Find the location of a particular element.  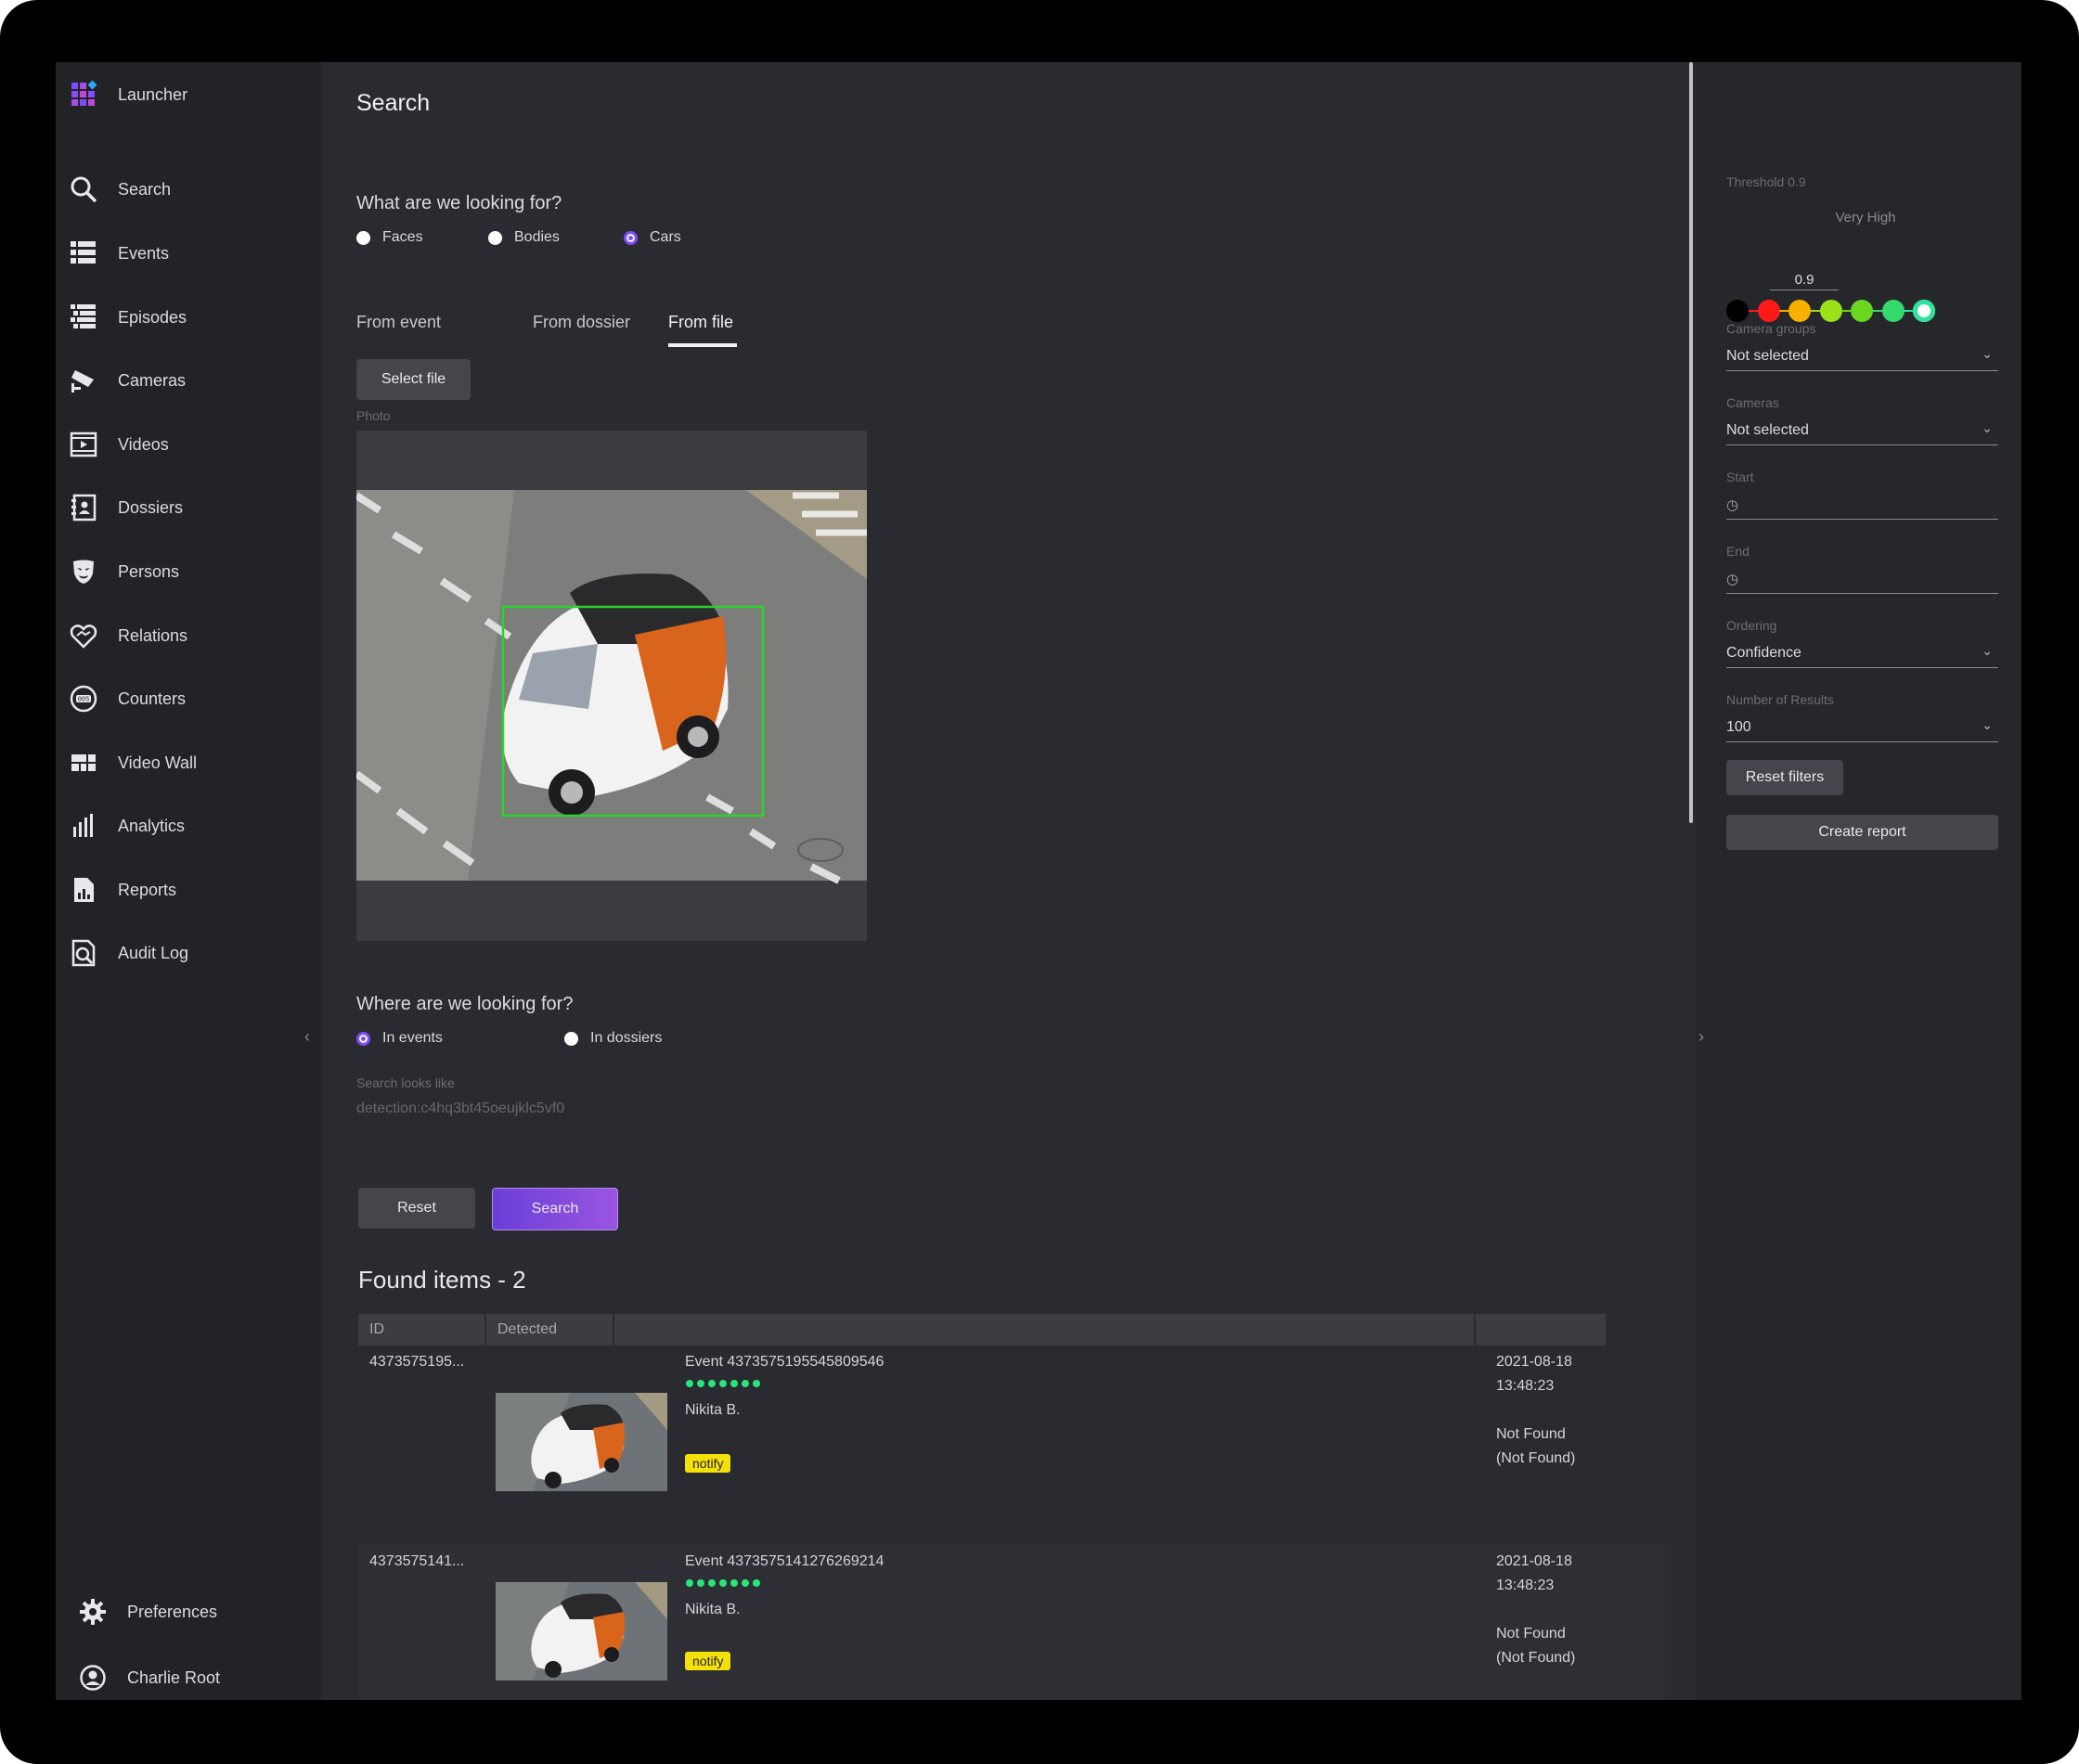

sidebar-item-label: Videos is located at coordinates (143, 444).